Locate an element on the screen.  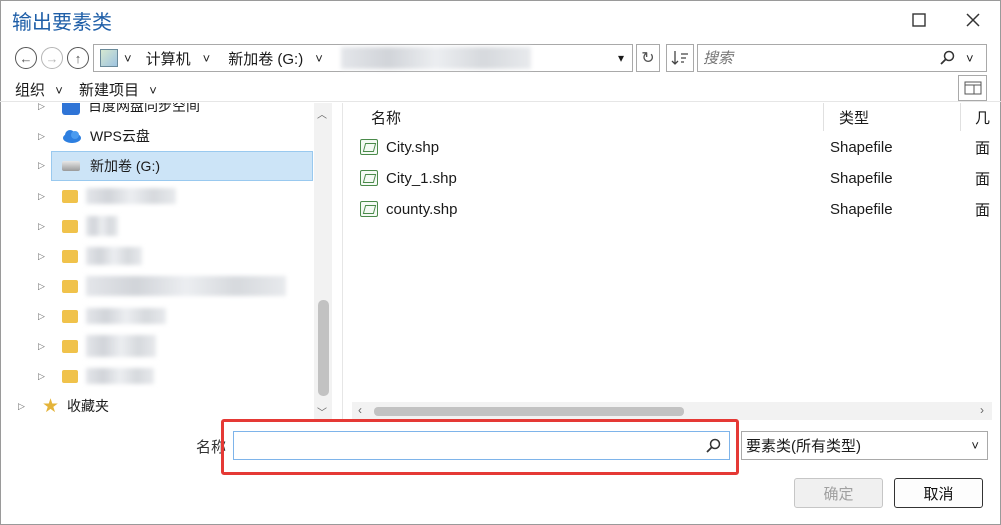
tree-item-label: WPS云盘 is located at coordinates (120, 136).